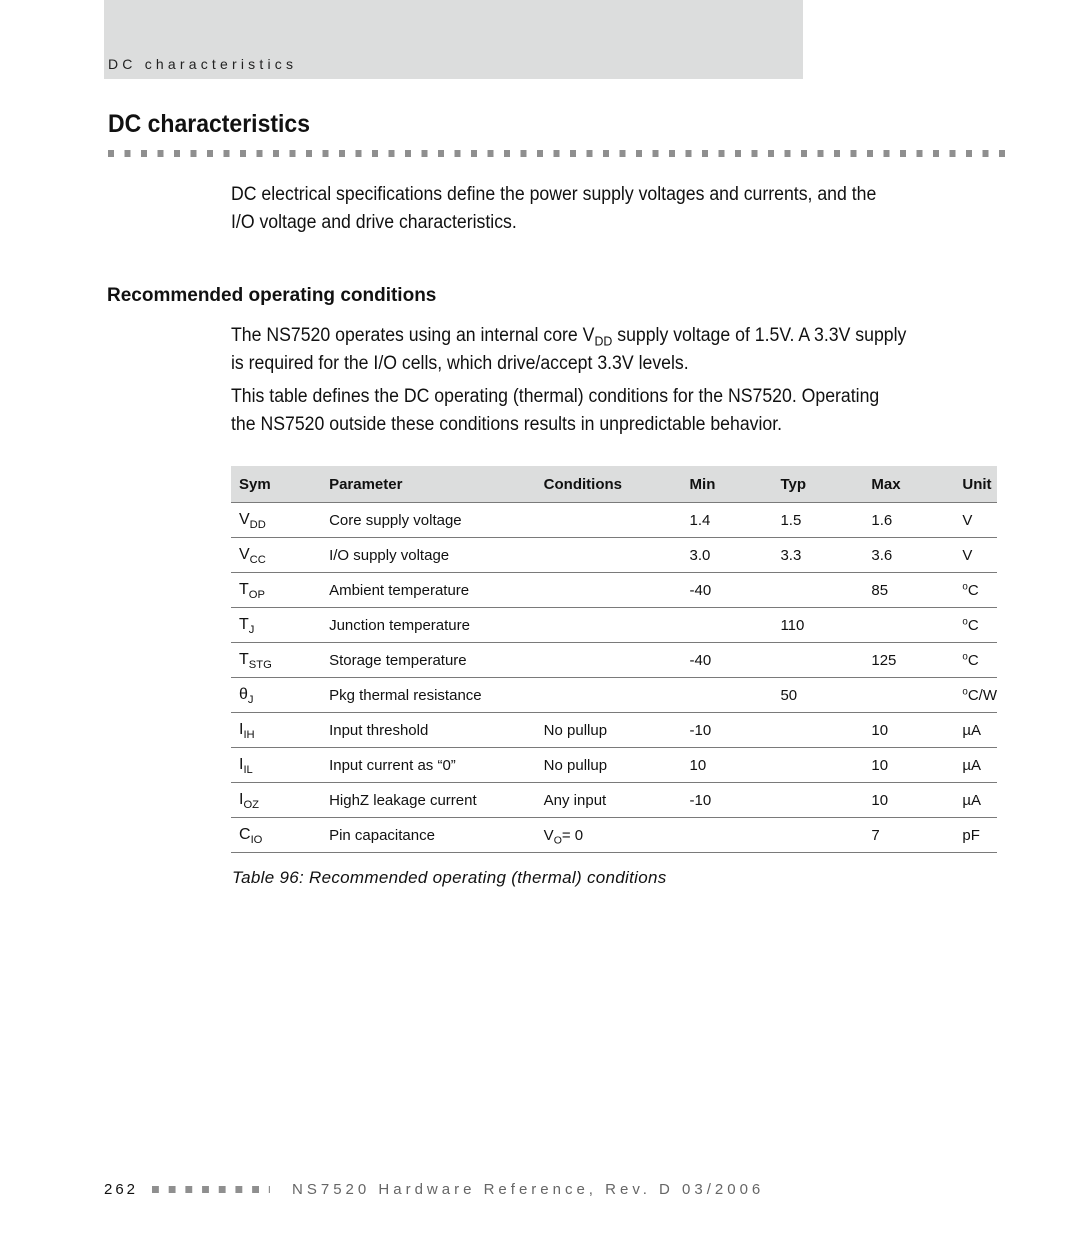 Image resolution: width=1080 pixels, height=1254 pixels. I want to click on sym-base: C, so click(245, 834).